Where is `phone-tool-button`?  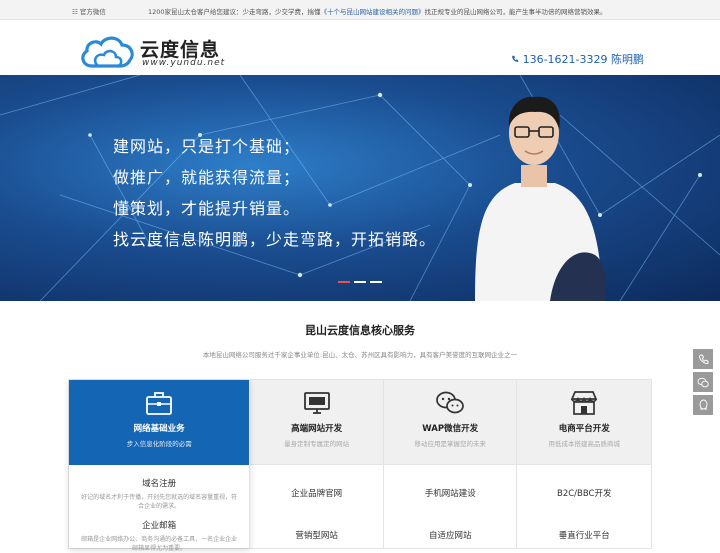 phone-tool-button is located at coordinates (703, 359).